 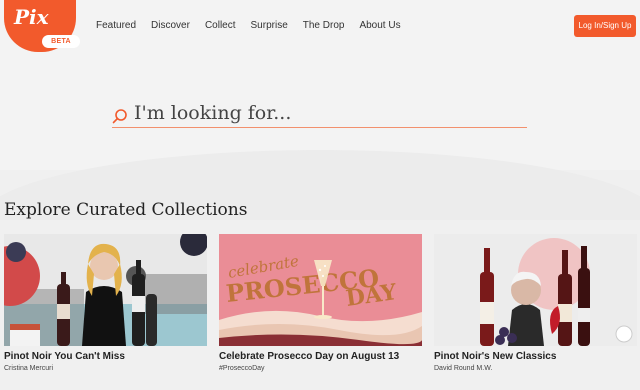 What do you see at coordinates (605, 26) in the screenshot?
I see `login-signup-button: Log In/Sign Up` at bounding box center [605, 26].